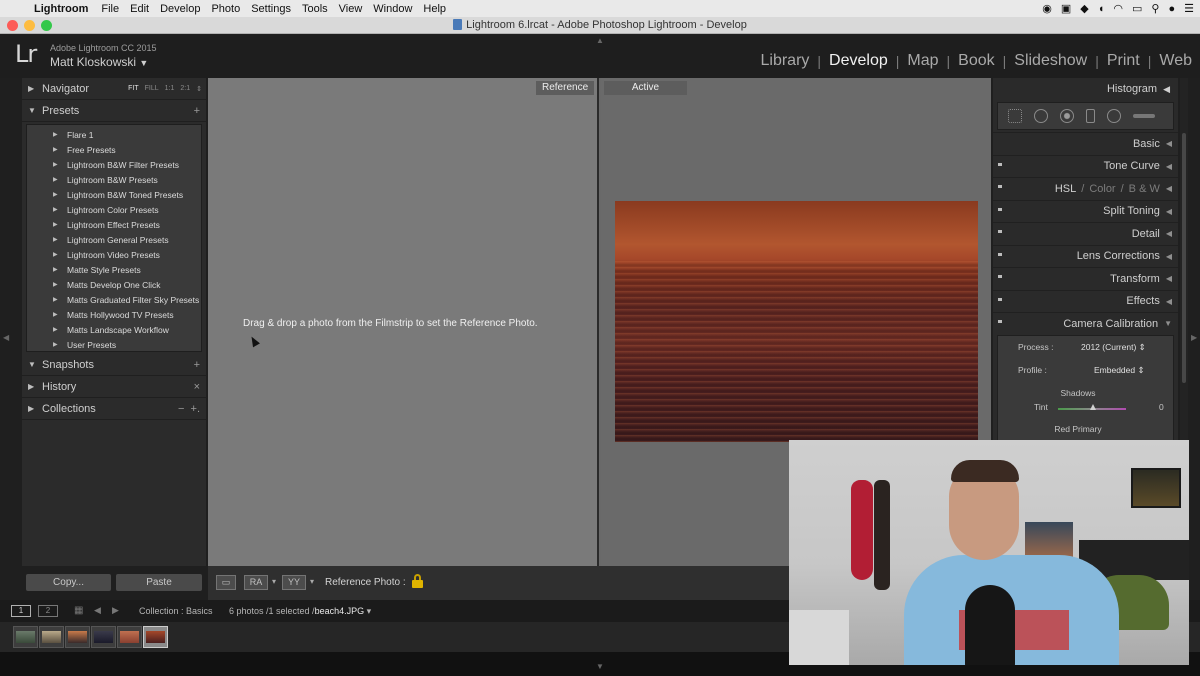 The image size is (1200, 676). I want to click on top-panel-toggle-icon: ▲, so click(600, 40).